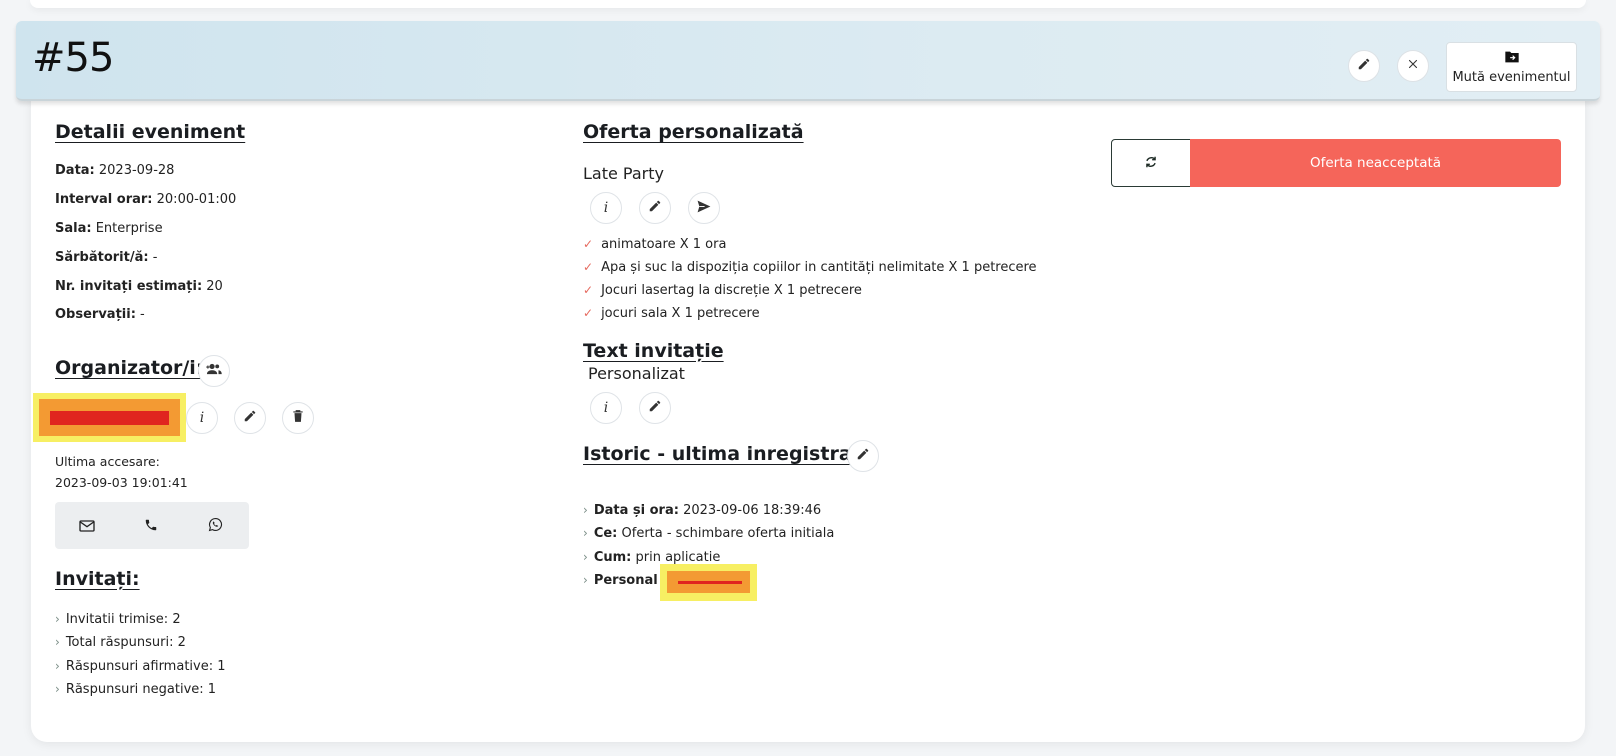 This screenshot has height=756, width=1616. Describe the element at coordinates (125, 642) in the screenshot. I see `guests-item-text: Total răspunsuri: 2` at that location.